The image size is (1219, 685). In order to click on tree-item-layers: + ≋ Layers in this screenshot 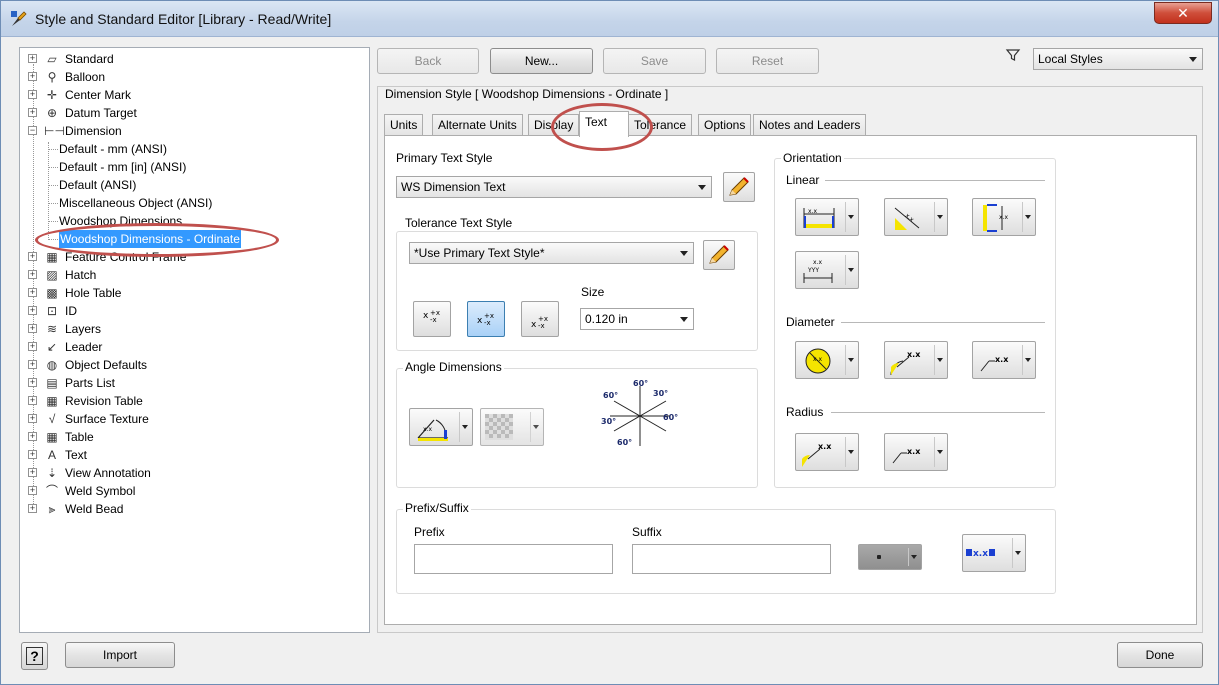, I will do `click(196, 329)`.